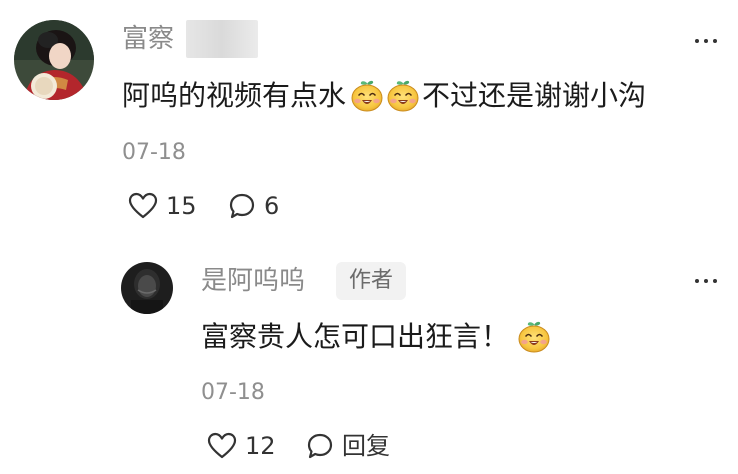 The width and height of the screenshot is (738, 474). What do you see at coordinates (233, 392) in the screenshot?
I see `reply-date: 07-18` at bounding box center [233, 392].